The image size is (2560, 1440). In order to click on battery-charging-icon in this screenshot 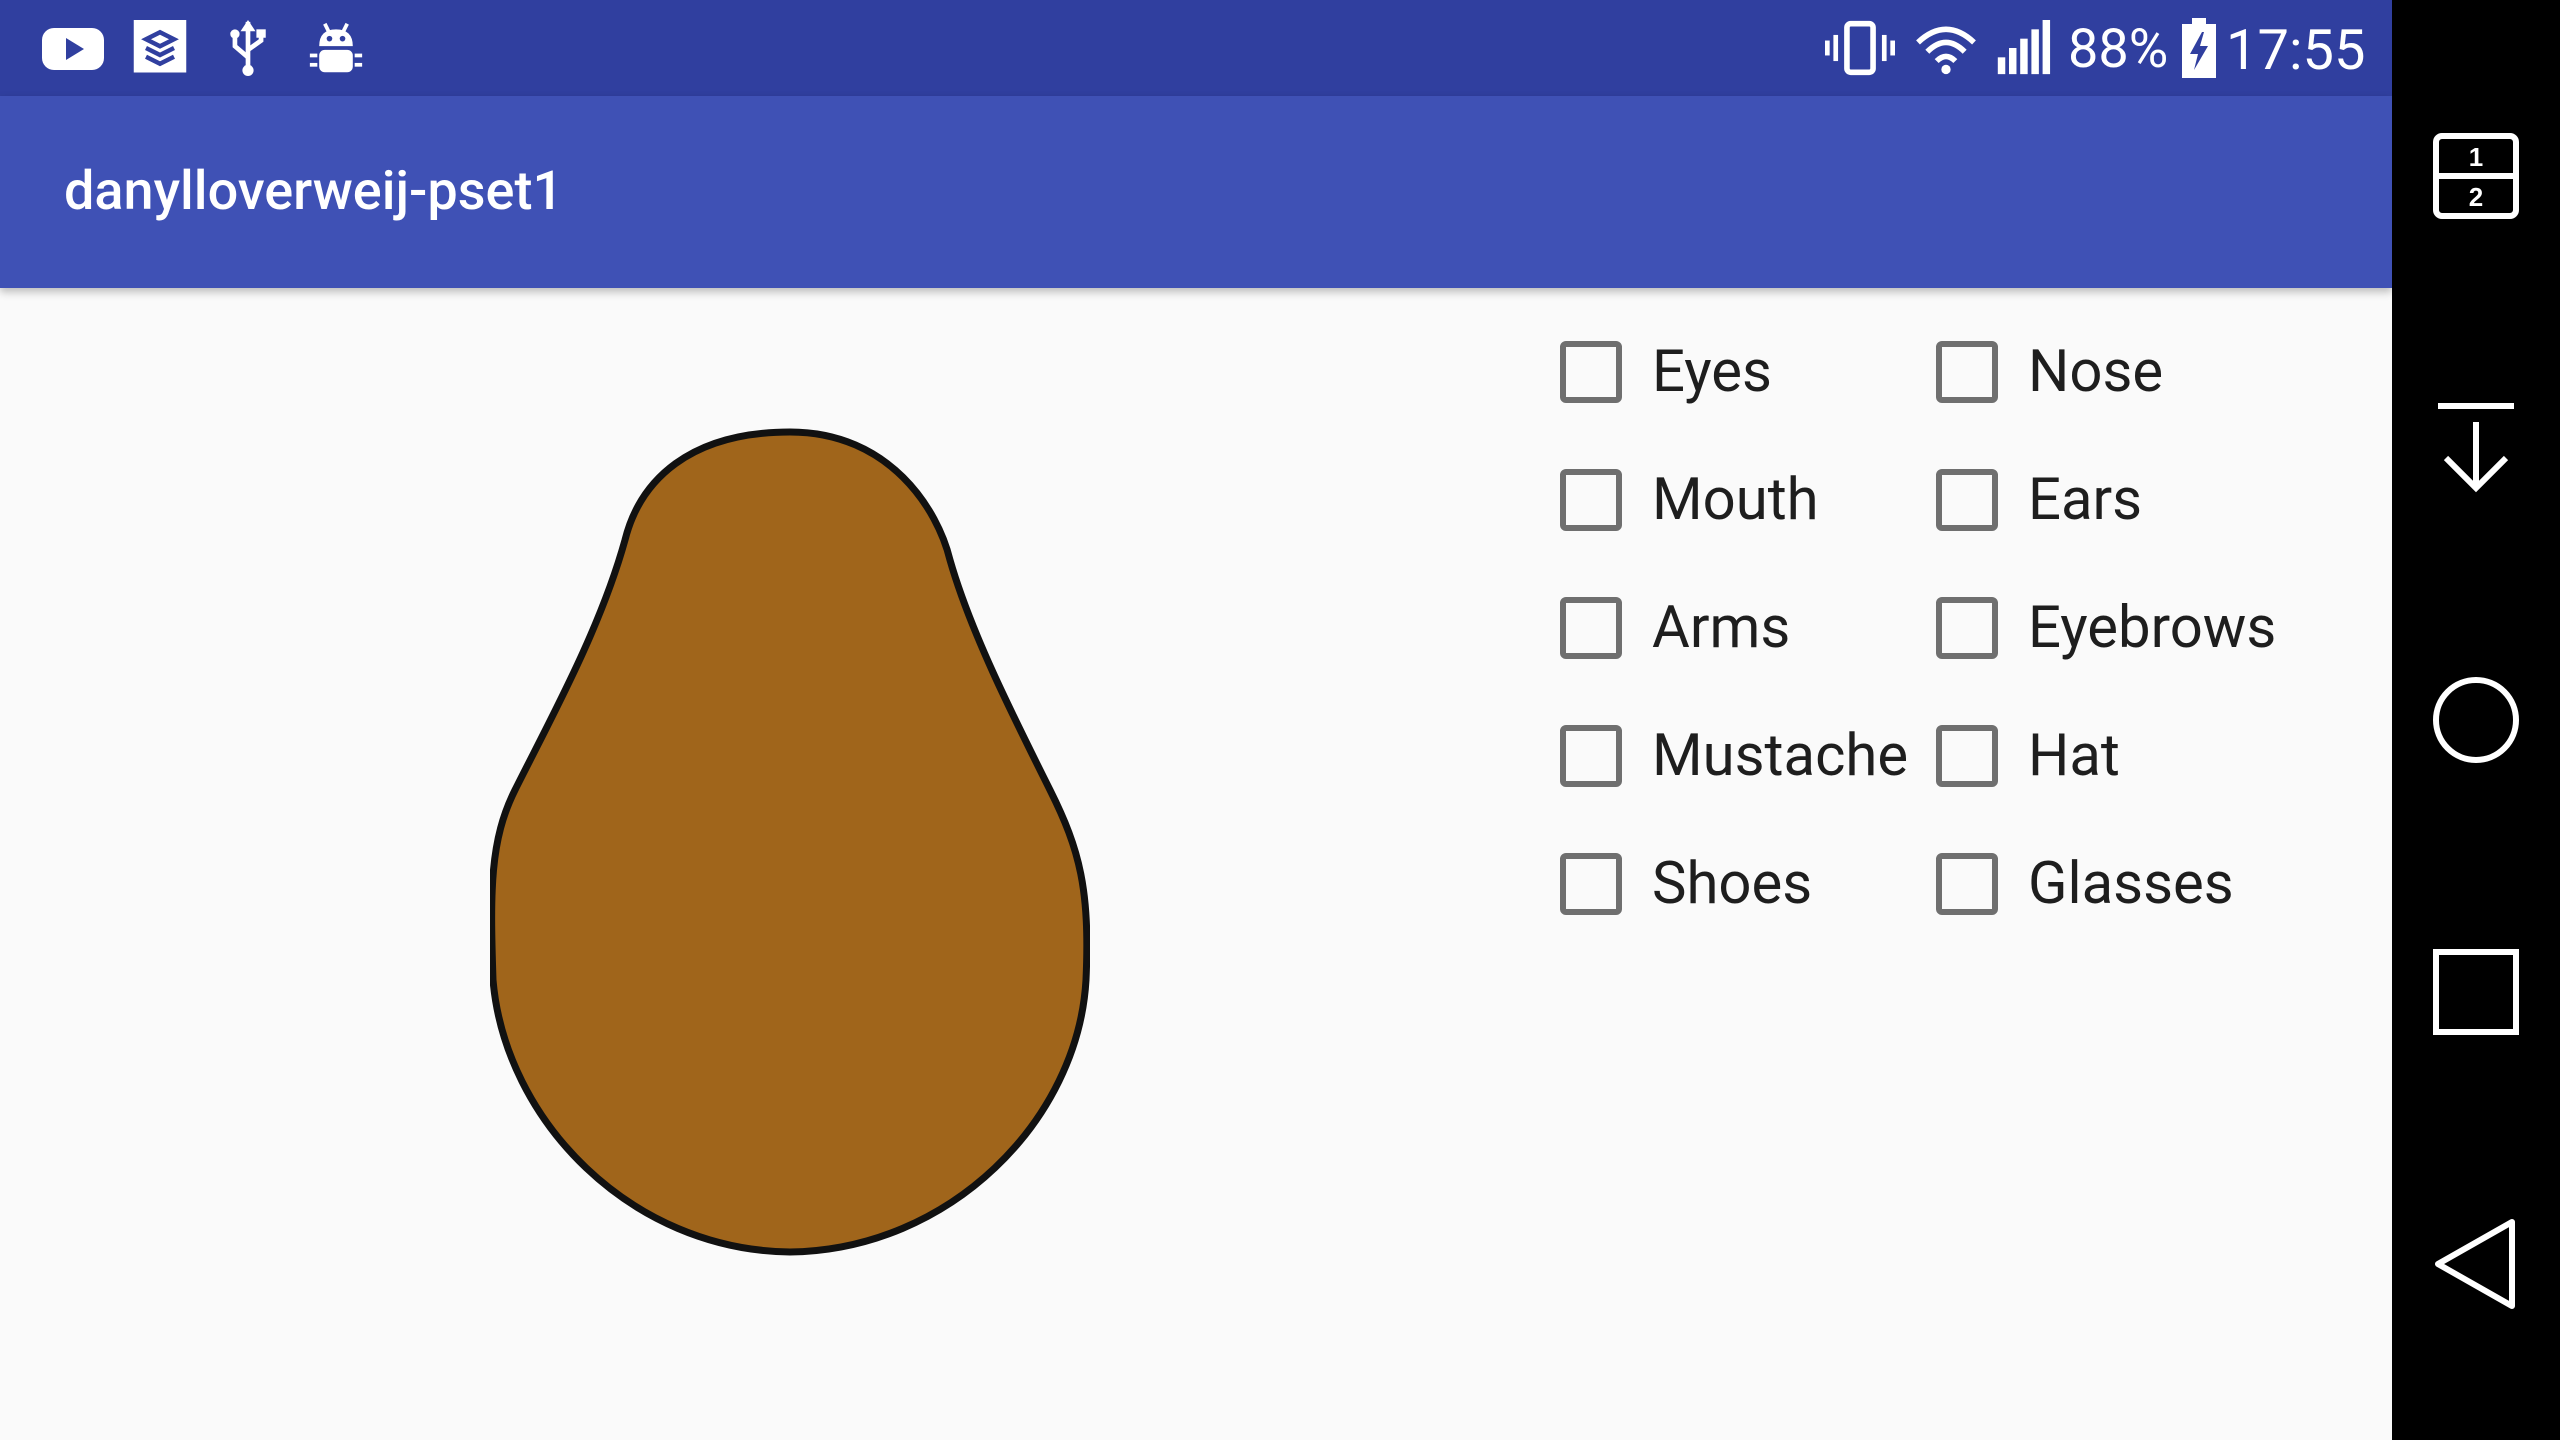, I will do `click(2199, 48)`.